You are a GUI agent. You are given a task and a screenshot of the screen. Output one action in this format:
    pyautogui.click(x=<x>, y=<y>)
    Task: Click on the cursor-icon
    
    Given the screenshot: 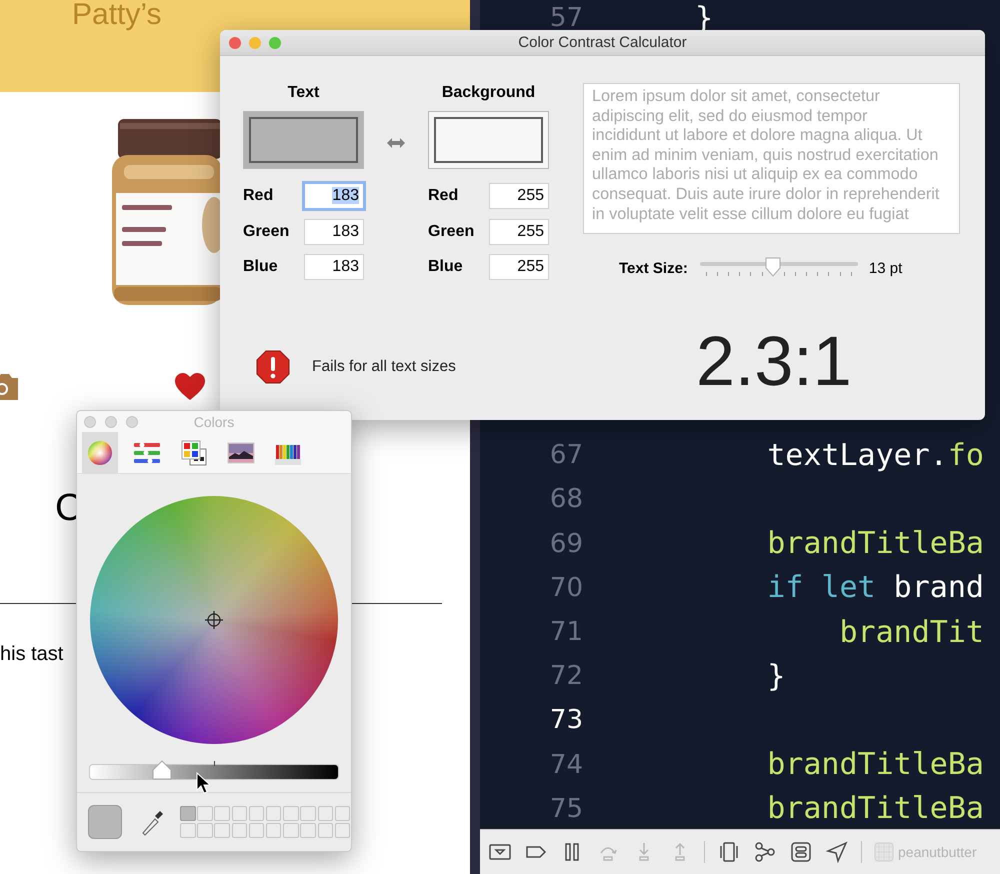 What is the action you would take?
    pyautogui.click(x=203, y=783)
    